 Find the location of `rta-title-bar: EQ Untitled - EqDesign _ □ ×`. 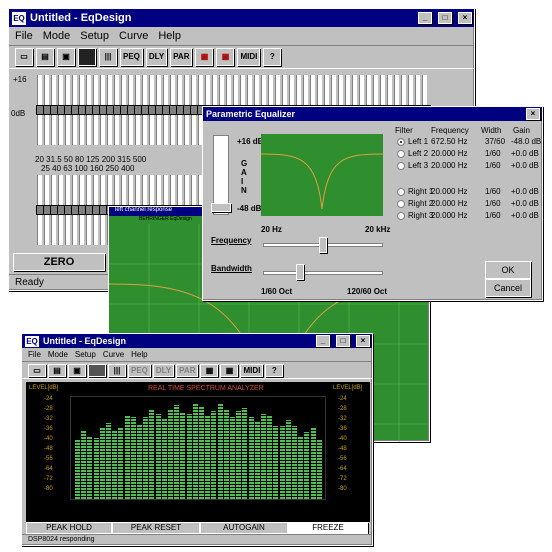

rta-title-bar: EQ Untitled - EqDesign _ □ × is located at coordinates (197, 341).